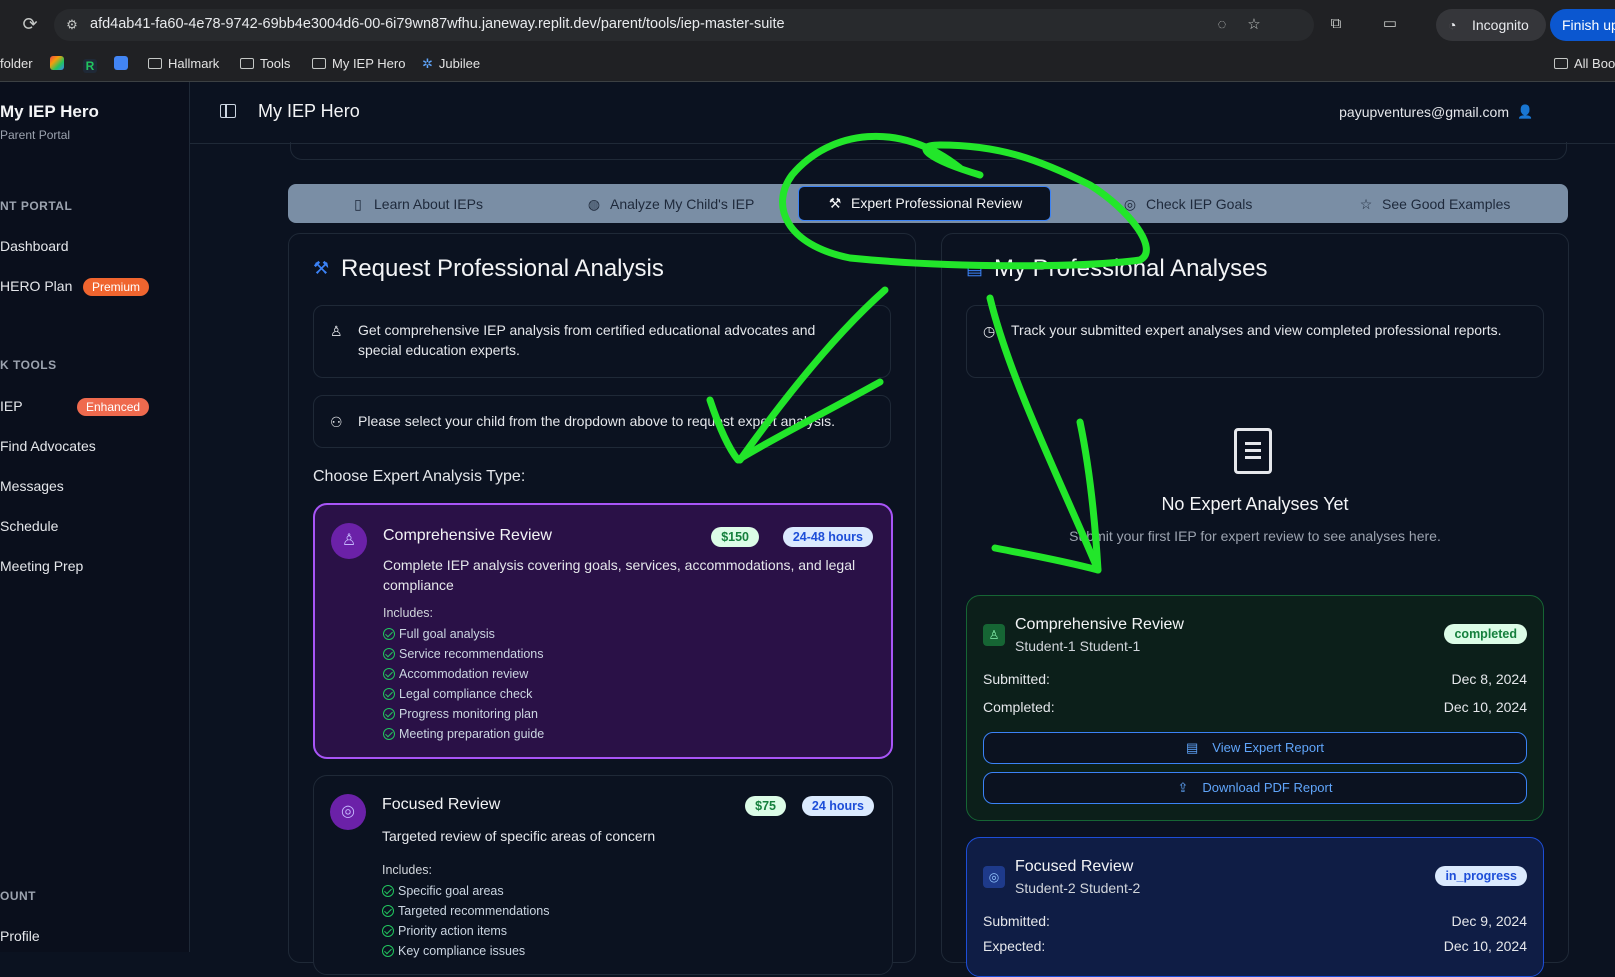 Image resolution: width=1615 pixels, height=977 pixels. I want to click on brand-title: My IEP Hero, so click(49, 112).